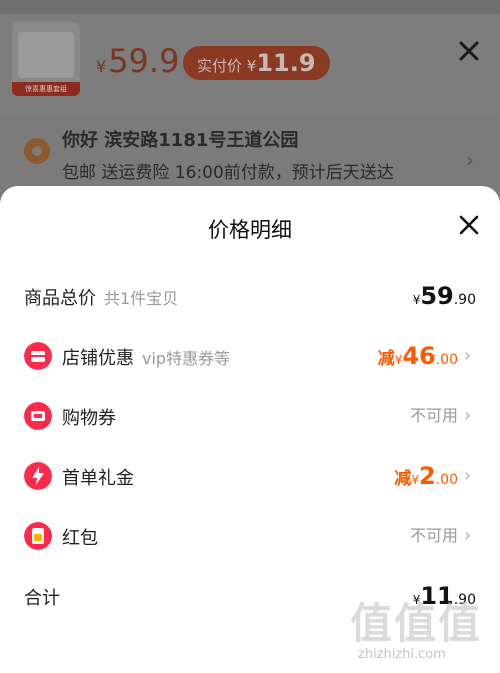  What do you see at coordinates (138, 61) in the screenshot?
I see `sku-price: ¥59.9` at bounding box center [138, 61].